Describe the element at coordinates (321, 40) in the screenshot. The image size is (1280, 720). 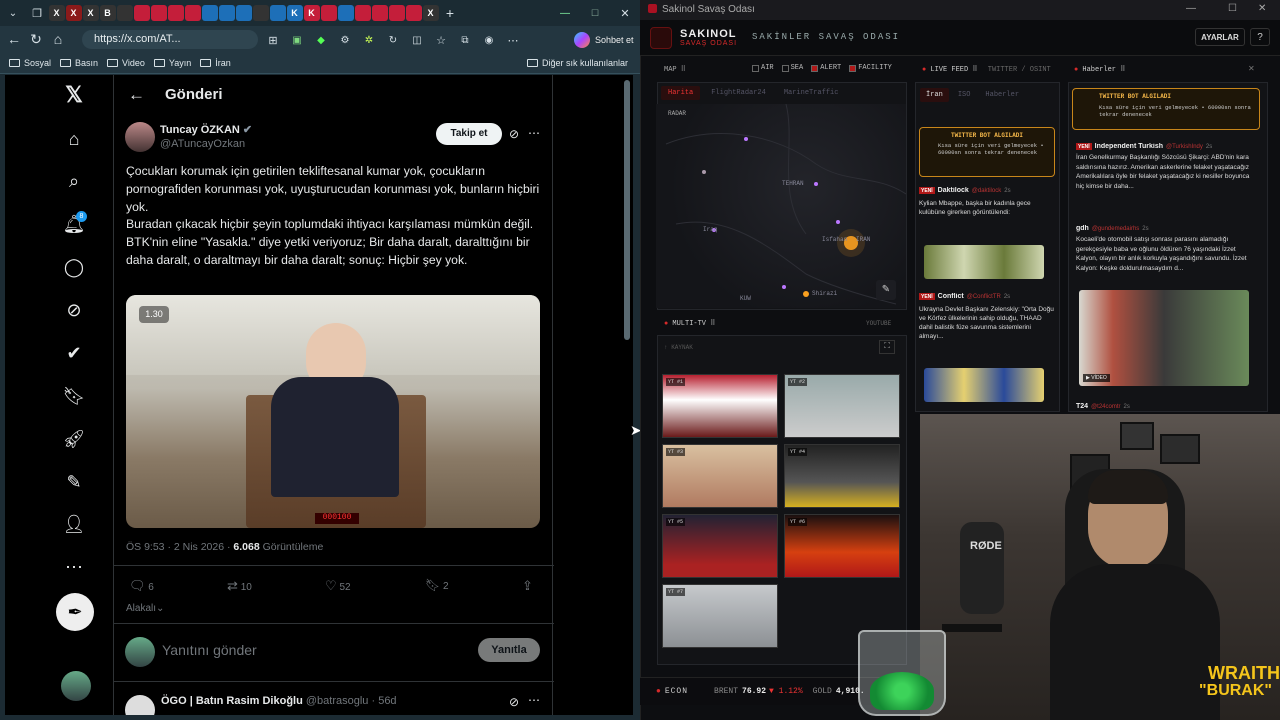
I see `extension-2-icon: ◆` at that location.